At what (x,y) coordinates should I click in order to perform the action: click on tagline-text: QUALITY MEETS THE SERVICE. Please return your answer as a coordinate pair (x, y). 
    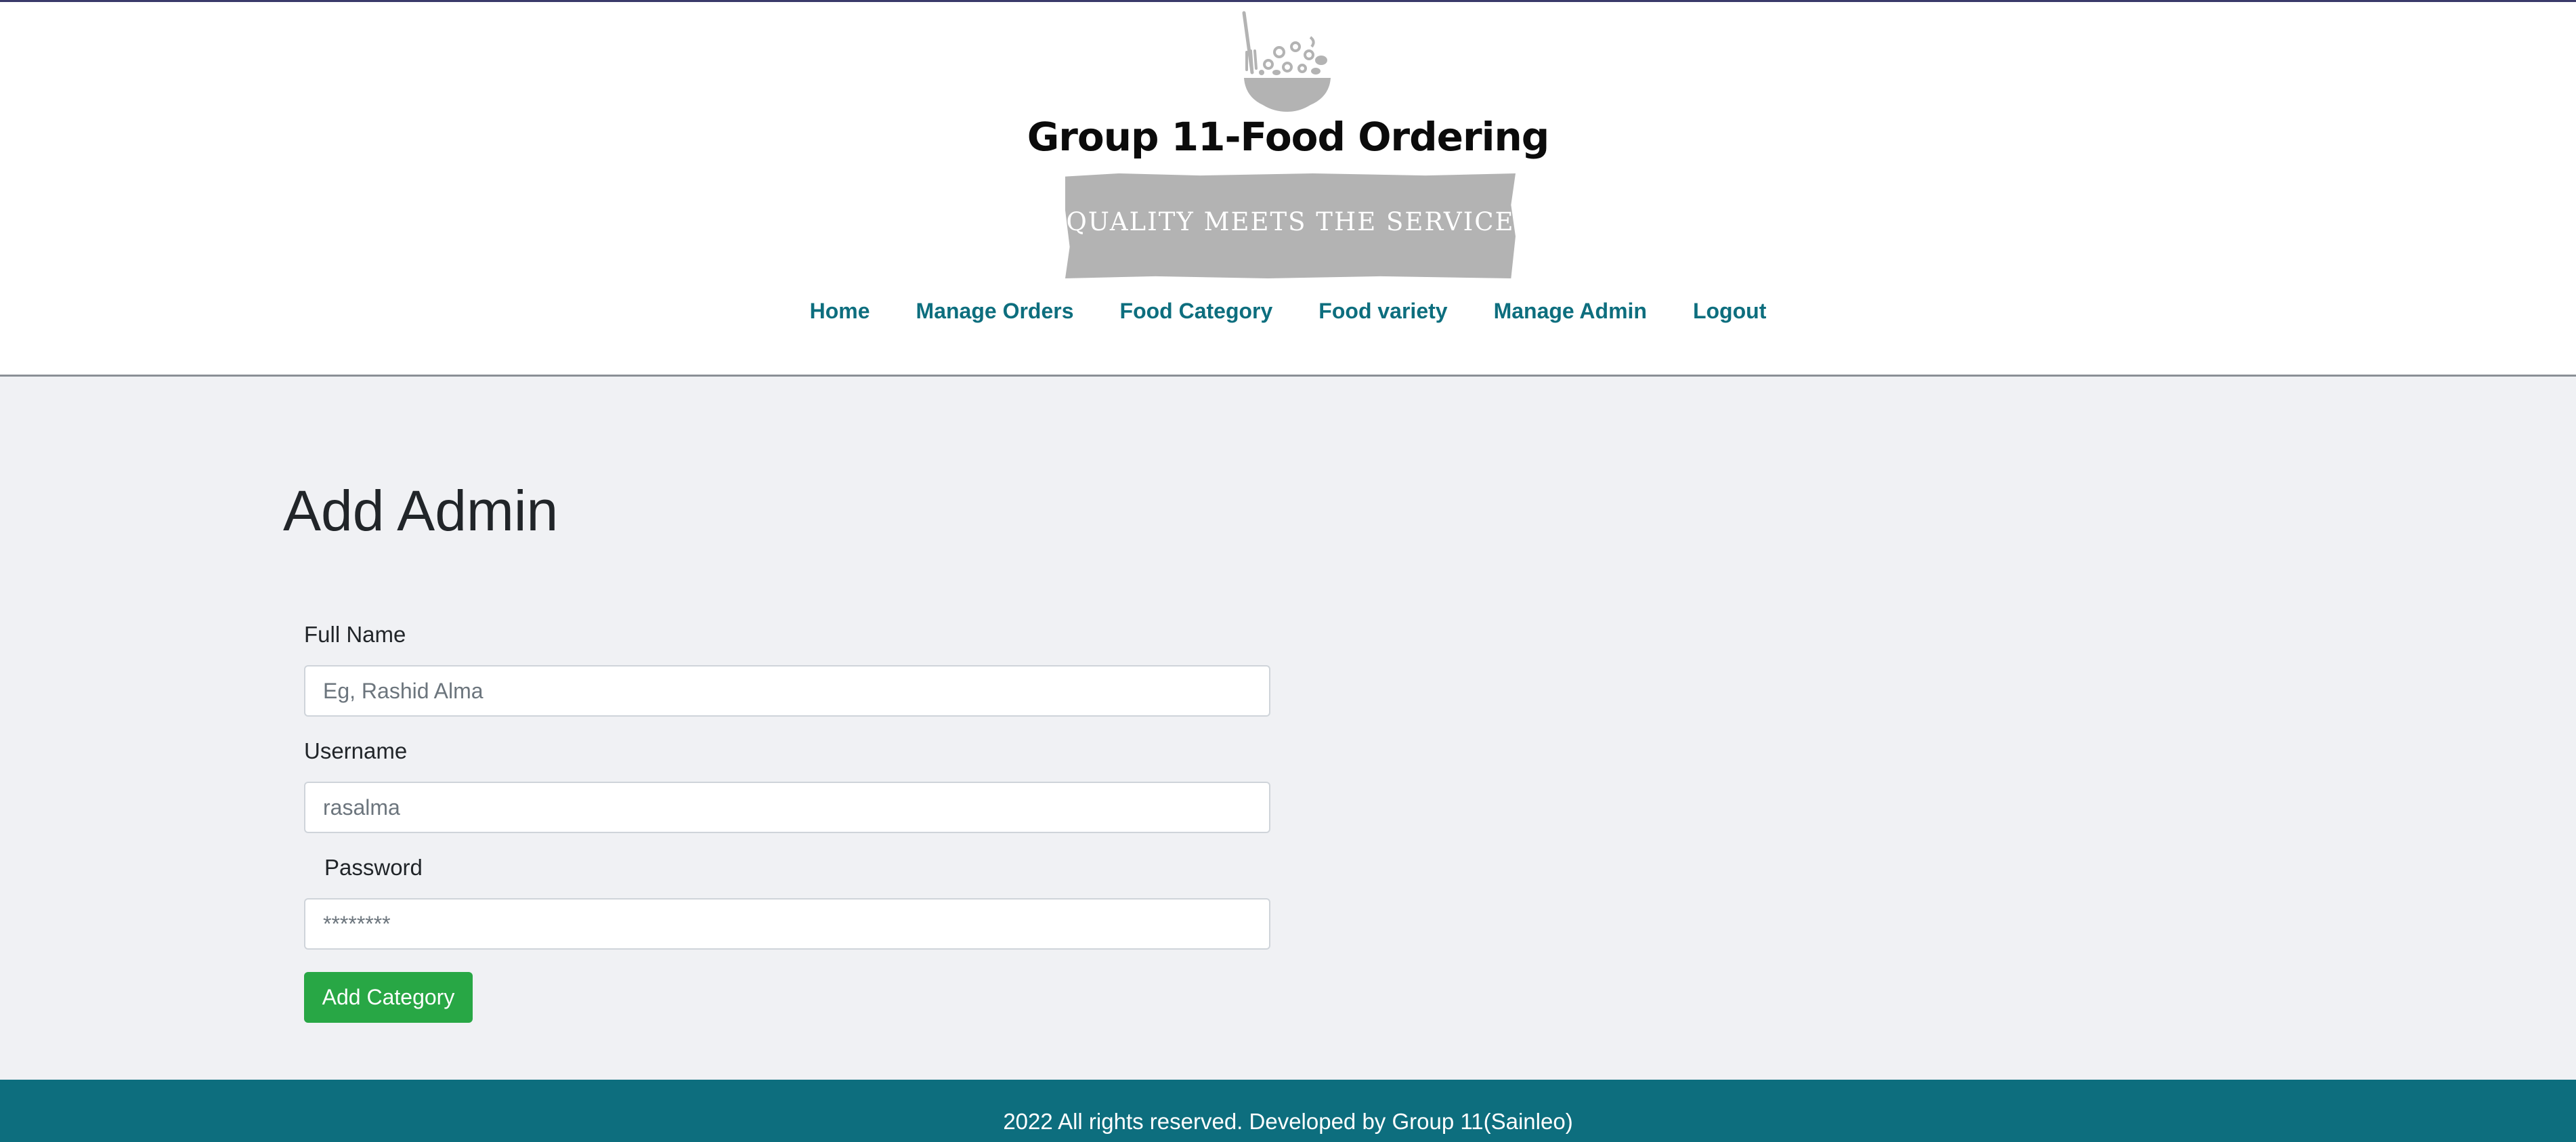
    Looking at the image, I should click on (1290, 221).